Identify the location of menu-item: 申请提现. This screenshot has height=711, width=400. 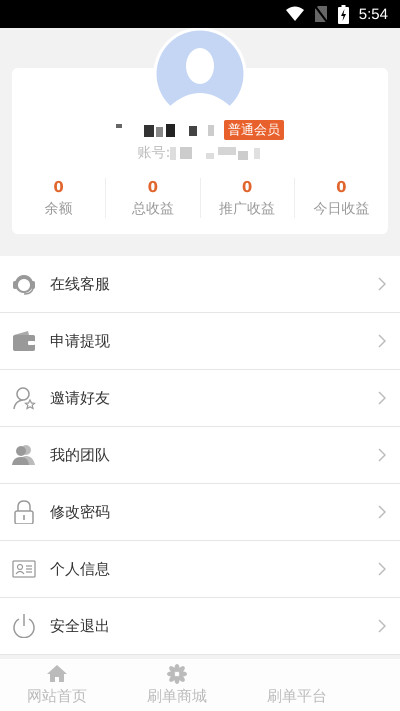
(200, 341).